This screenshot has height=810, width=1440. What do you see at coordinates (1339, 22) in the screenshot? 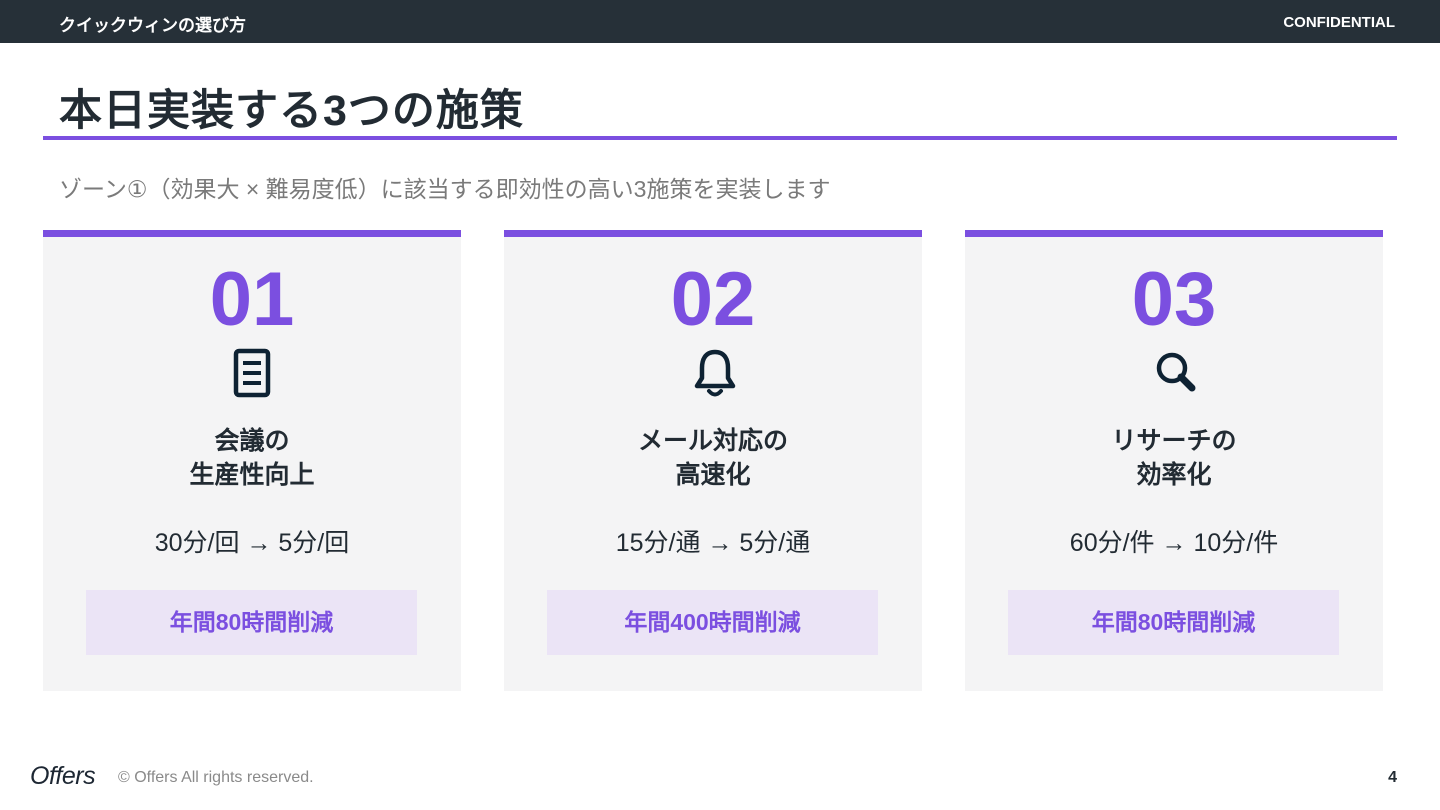
I see `confidential-label: CONFIDENTIAL` at bounding box center [1339, 22].